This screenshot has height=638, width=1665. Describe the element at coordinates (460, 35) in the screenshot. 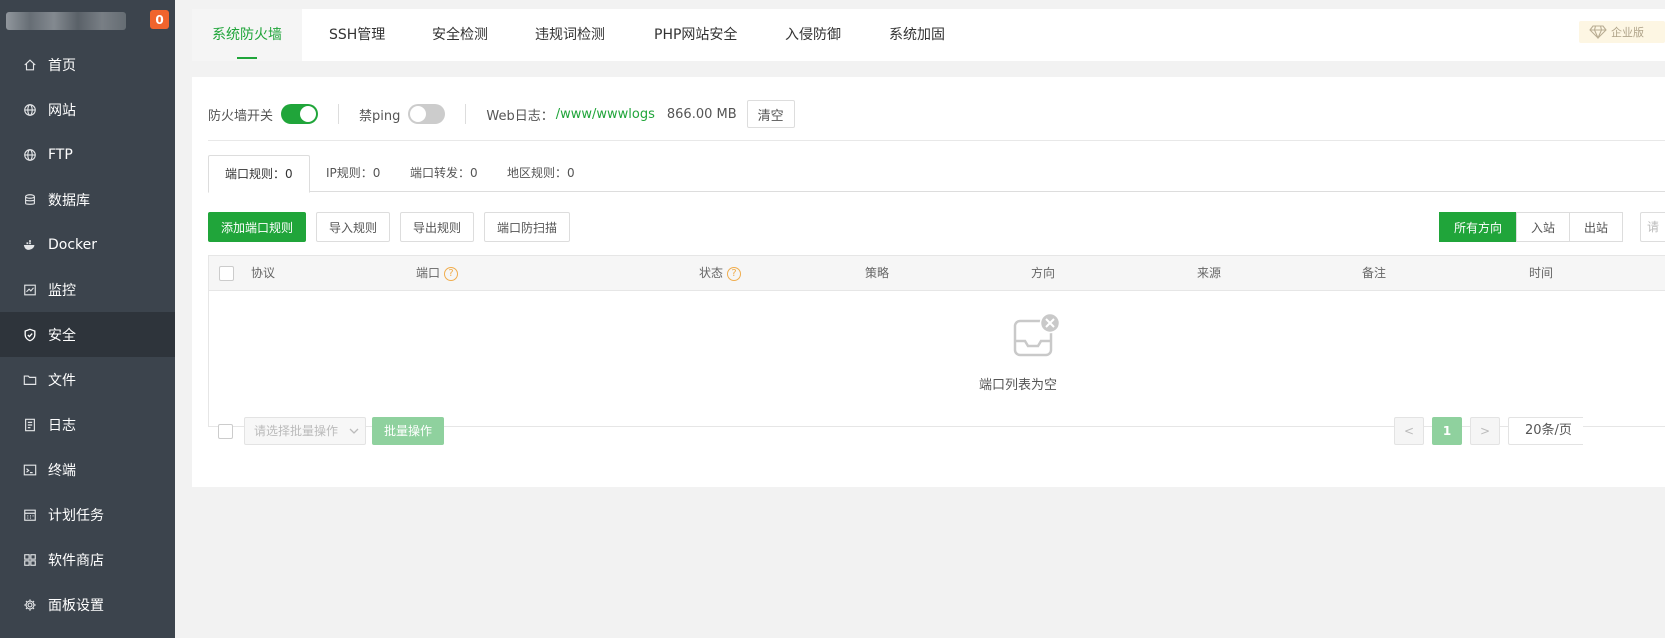

I see `tab-security-scan: 安全检测` at that location.